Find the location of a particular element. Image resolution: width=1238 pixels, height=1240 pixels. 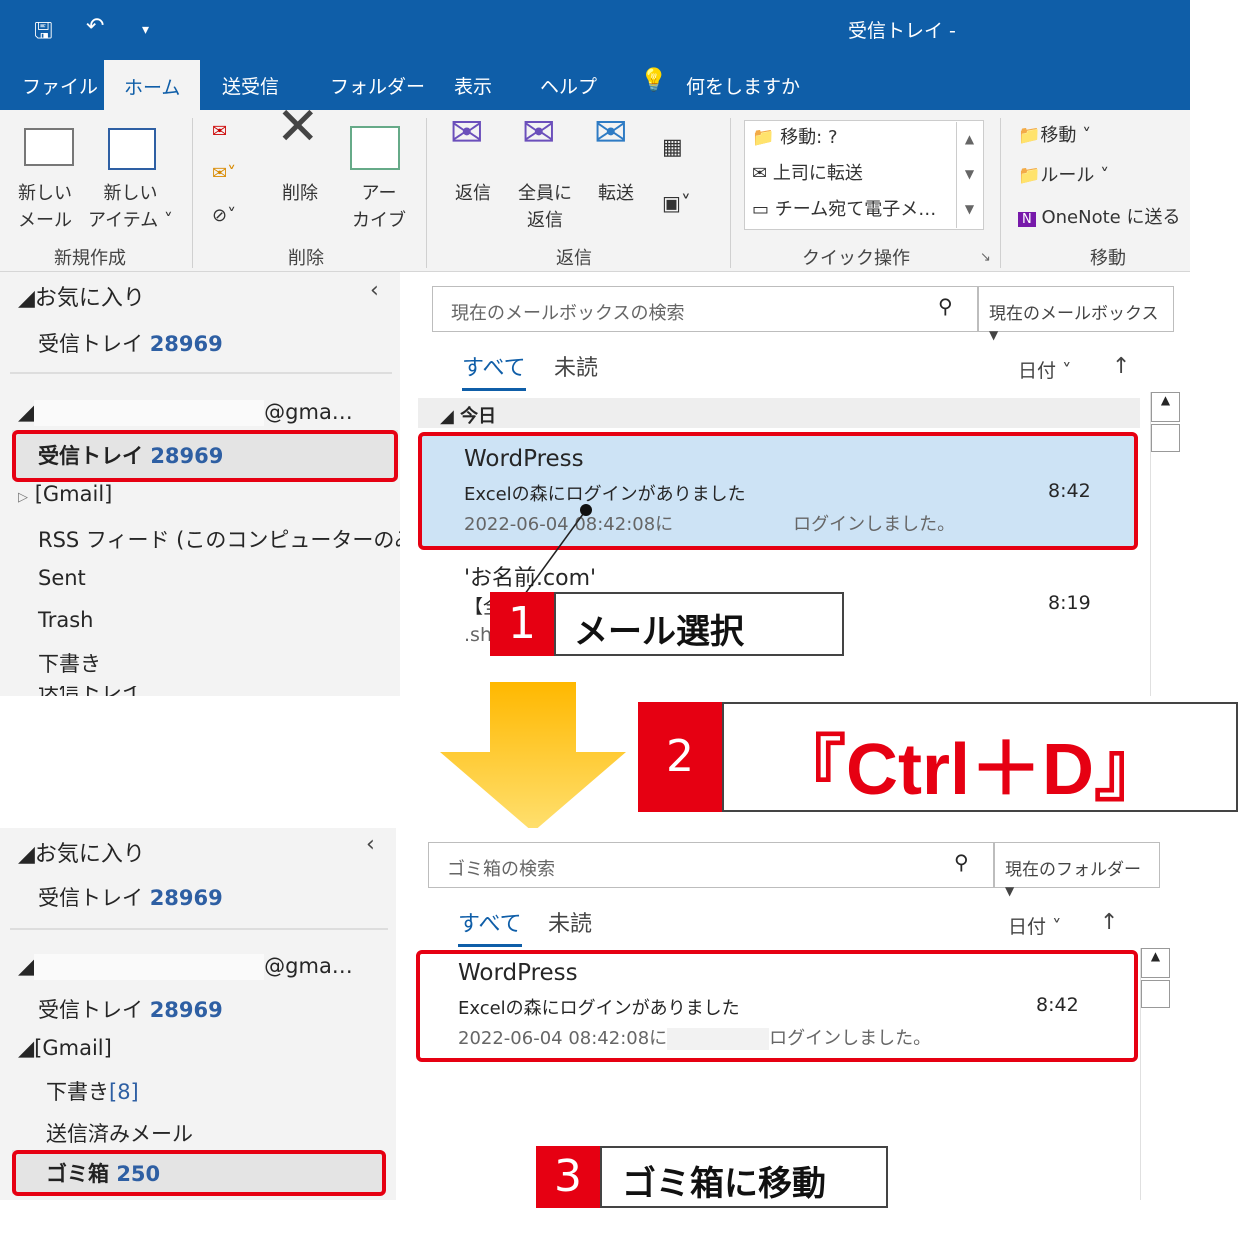

sort-by-date: 日付 ˅ is located at coordinates (1035, 925).